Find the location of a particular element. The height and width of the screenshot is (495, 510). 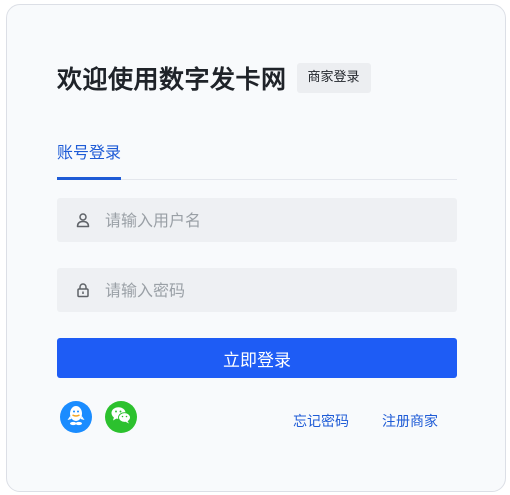

qq-login-button is located at coordinates (76, 417).